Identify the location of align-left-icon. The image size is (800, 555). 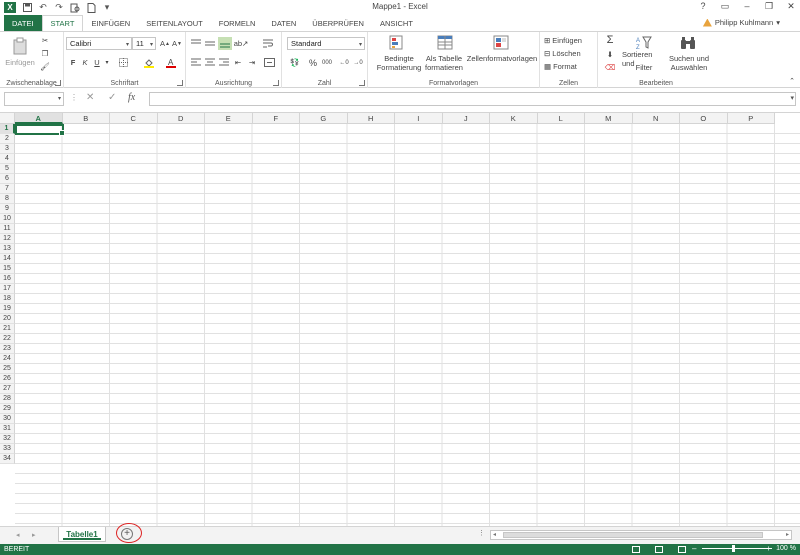
(196, 62).